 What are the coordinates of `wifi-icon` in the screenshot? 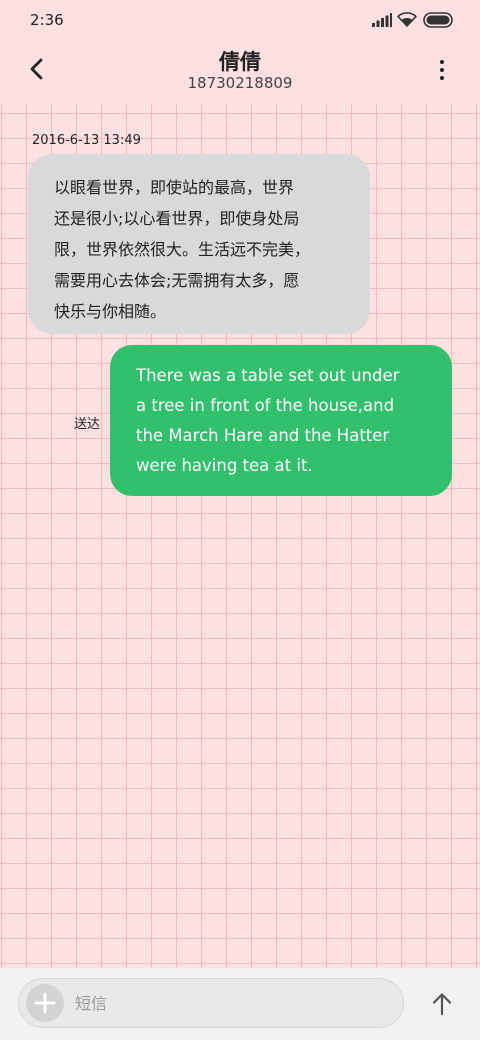 It's located at (407, 19).